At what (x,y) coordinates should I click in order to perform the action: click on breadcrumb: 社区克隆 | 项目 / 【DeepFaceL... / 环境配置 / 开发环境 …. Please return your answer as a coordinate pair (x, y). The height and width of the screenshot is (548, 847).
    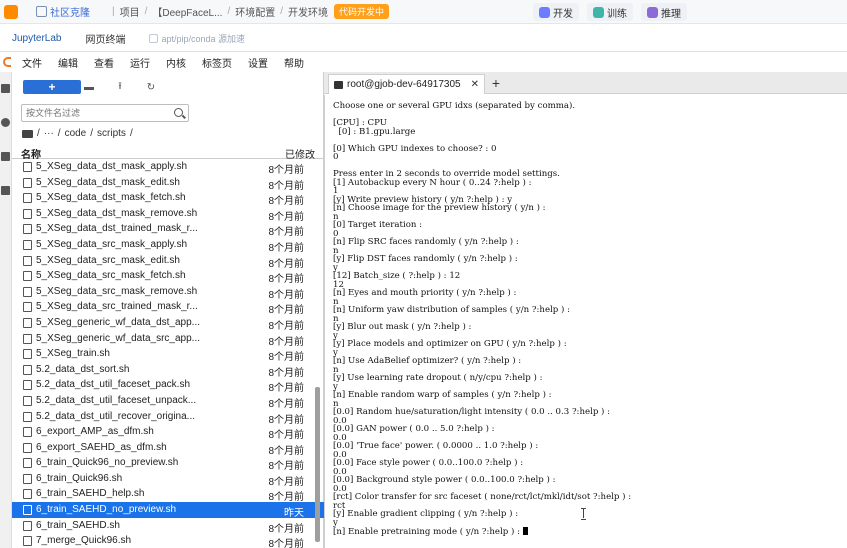
    Looking at the image, I should click on (213, 11).